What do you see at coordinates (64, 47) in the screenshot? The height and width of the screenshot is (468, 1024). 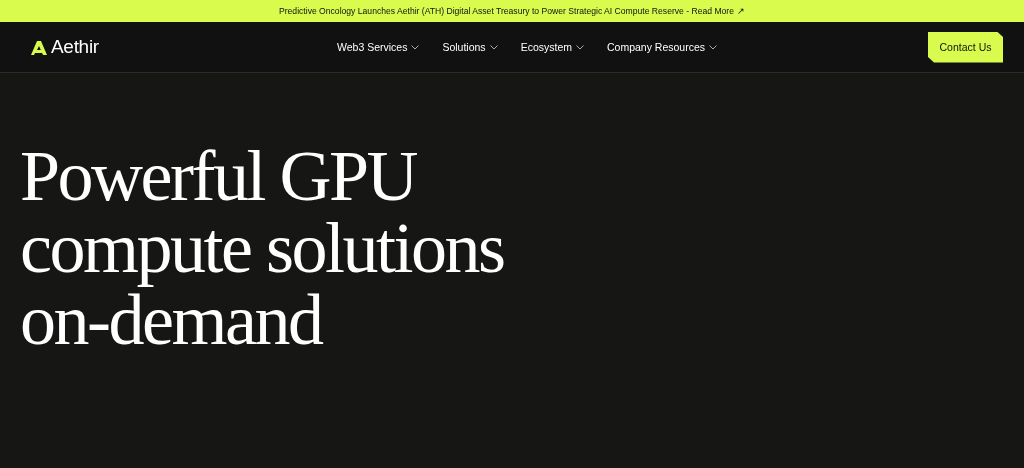 I see `aethir-logo: Aethir` at bounding box center [64, 47].